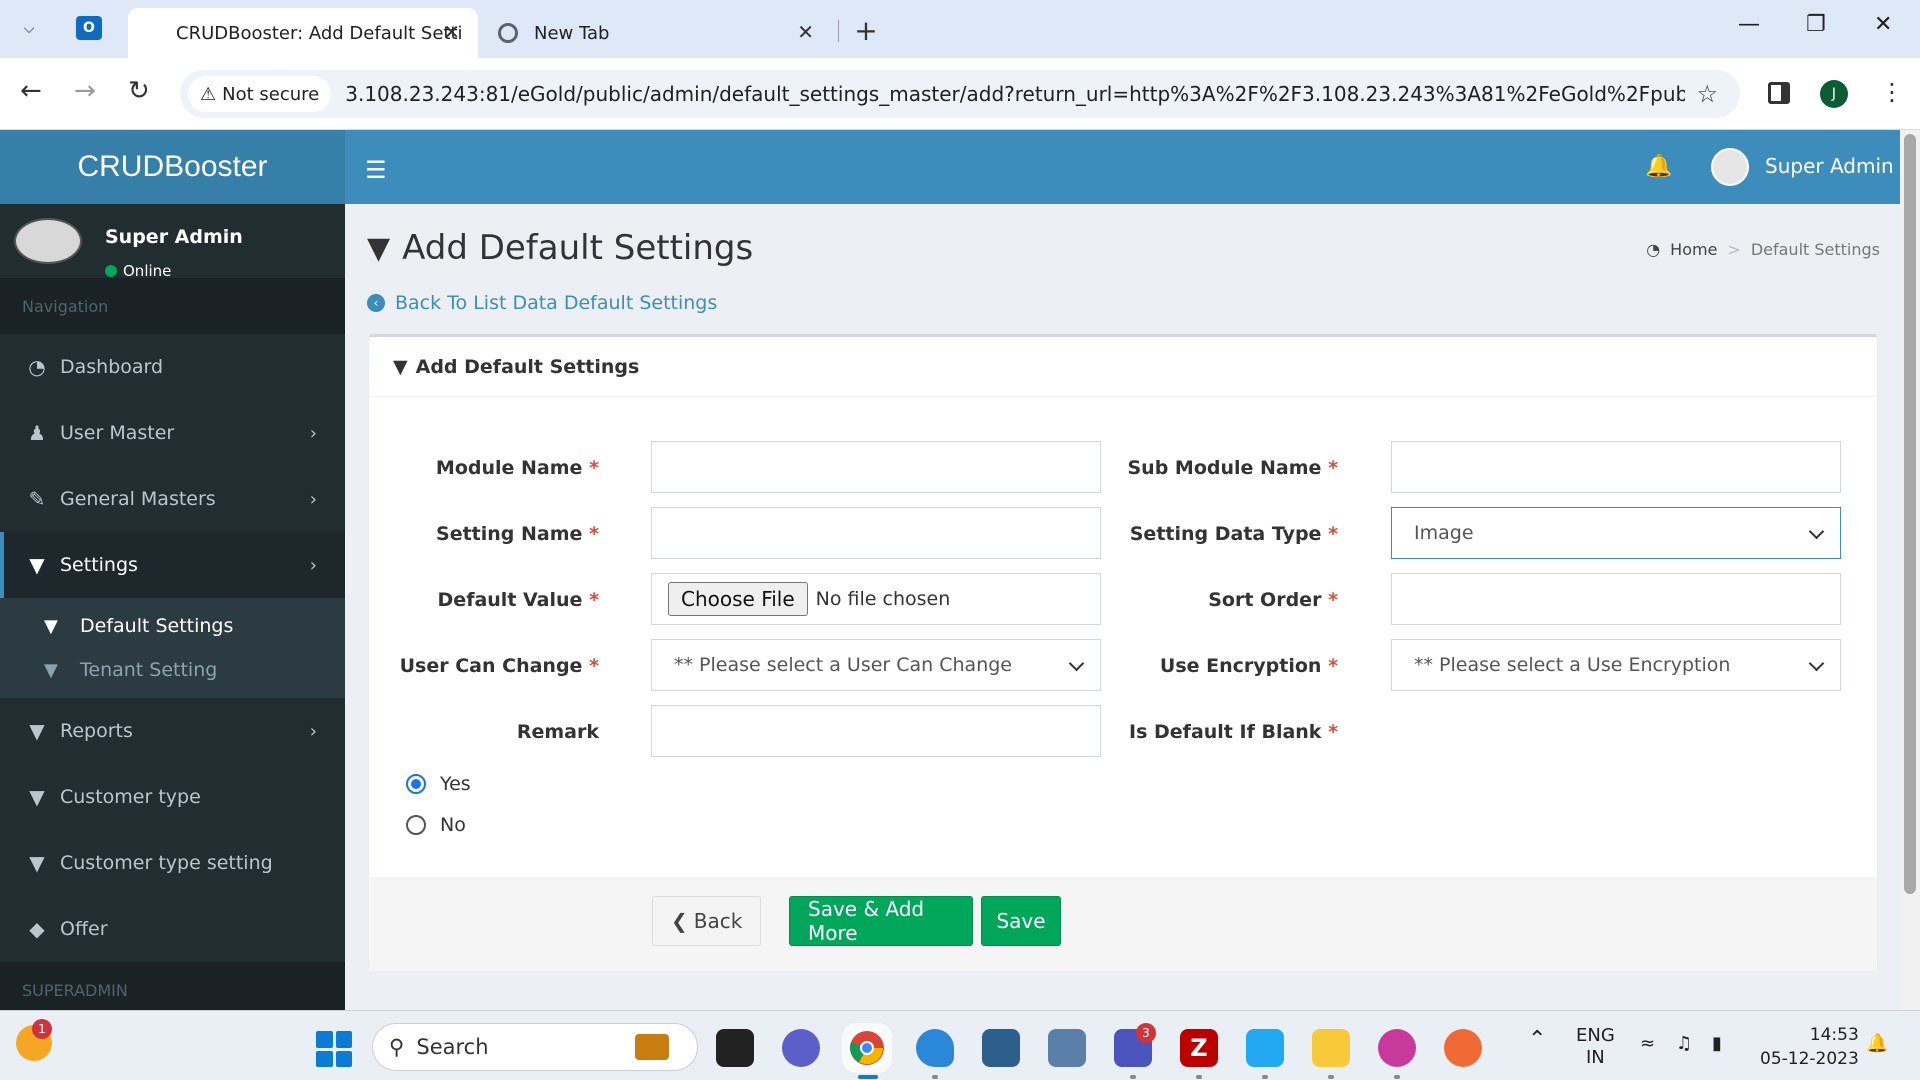 The width and height of the screenshot is (1920, 1080). Describe the element at coordinates (172, 929) in the screenshot. I see `sidebar-item-offer: ◆ Offer` at that location.